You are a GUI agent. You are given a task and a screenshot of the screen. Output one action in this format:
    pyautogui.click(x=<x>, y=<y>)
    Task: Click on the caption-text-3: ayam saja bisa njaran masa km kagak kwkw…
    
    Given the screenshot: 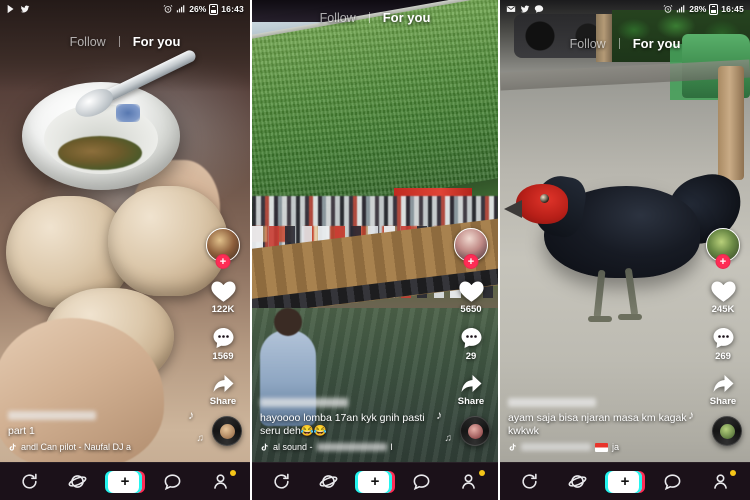 What is the action you would take?
    pyautogui.click(x=597, y=424)
    